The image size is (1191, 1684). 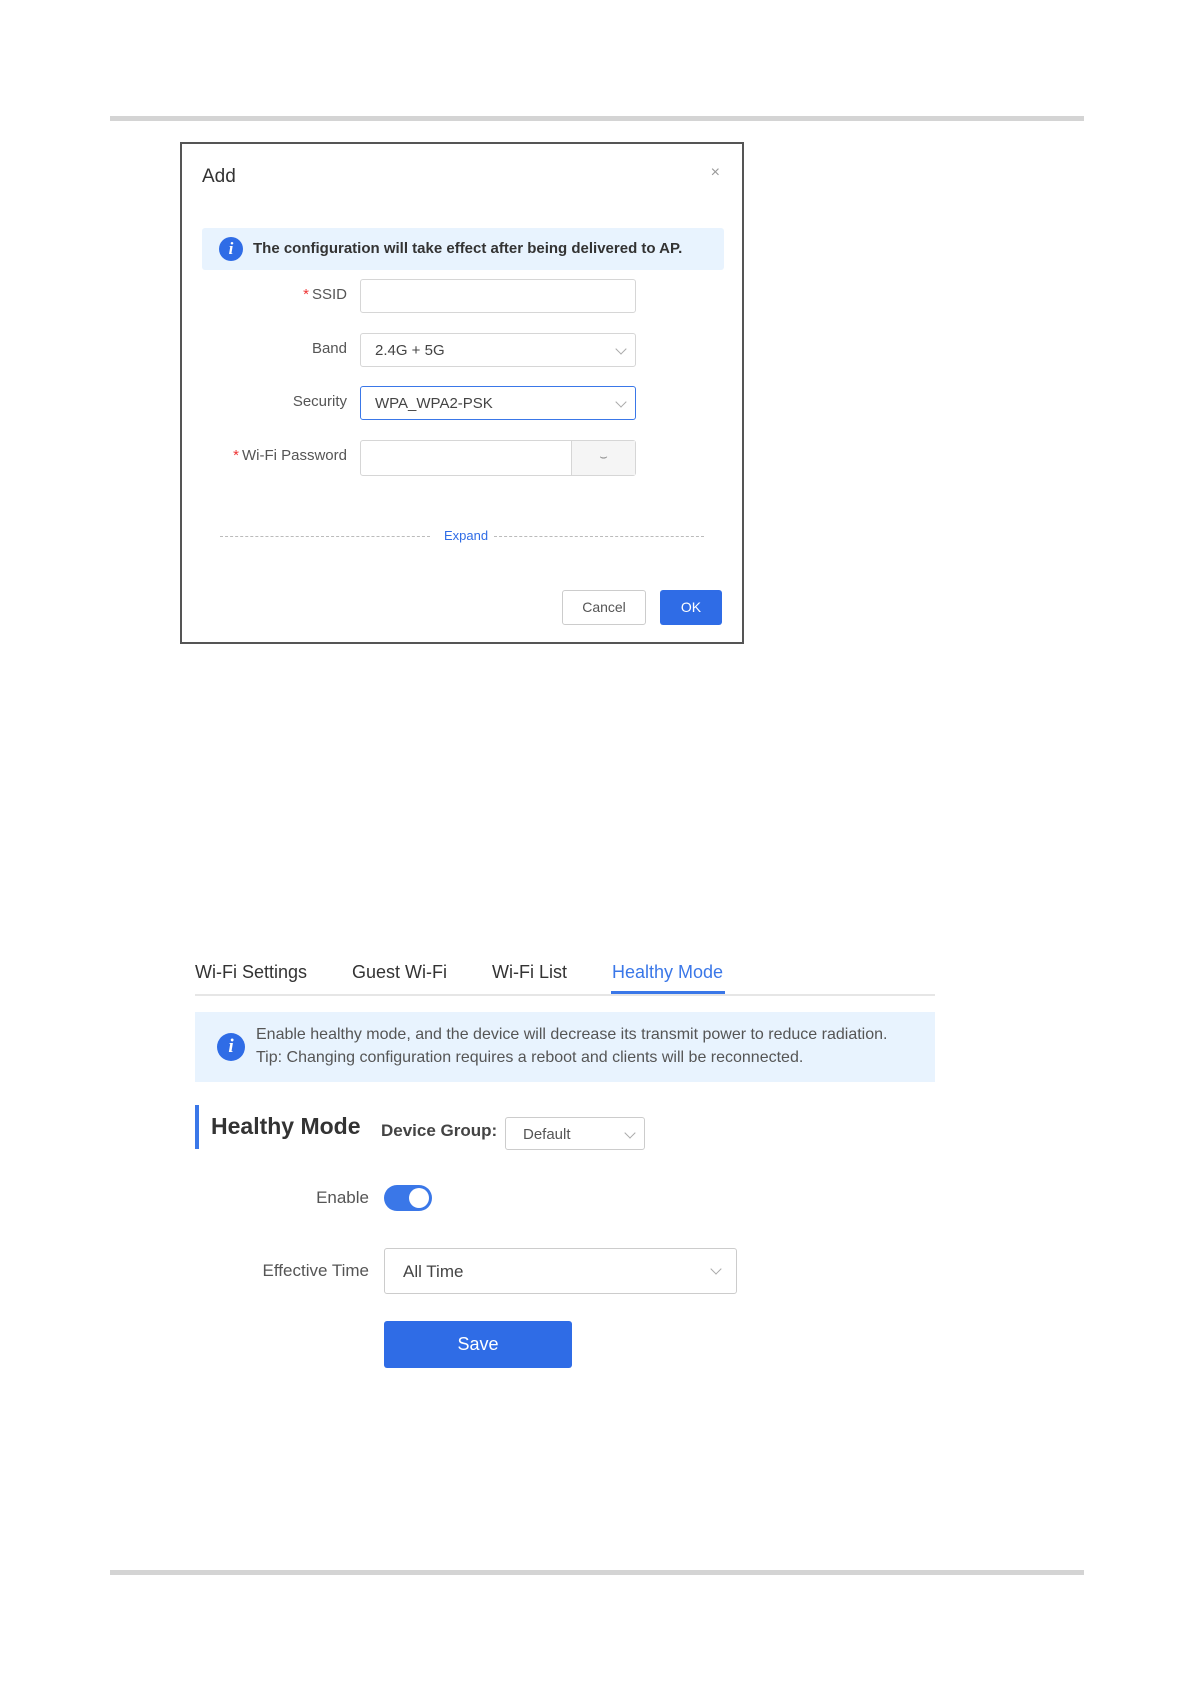 What do you see at coordinates (408, 1198) in the screenshot?
I see `enable-toggle` at bounding box center [408, 1198].